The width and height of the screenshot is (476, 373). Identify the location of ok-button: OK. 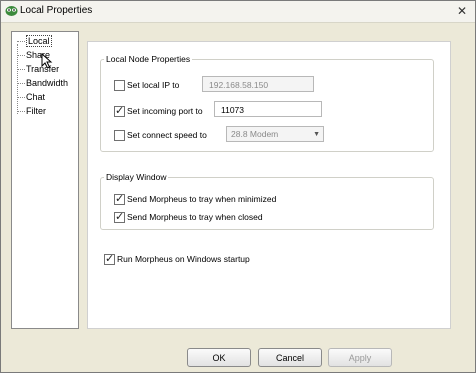
(219, 357).